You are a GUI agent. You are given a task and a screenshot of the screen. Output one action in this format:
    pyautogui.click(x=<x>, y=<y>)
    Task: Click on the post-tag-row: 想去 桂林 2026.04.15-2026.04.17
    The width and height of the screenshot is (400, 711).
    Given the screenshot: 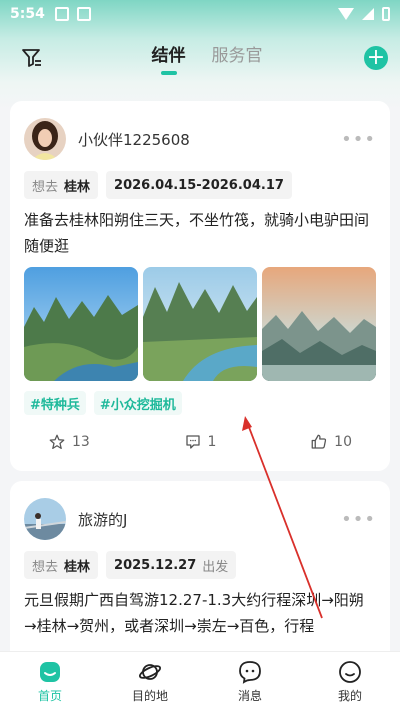 What is the action you would take?
    pyautogui.click(x=200, y=185)
    